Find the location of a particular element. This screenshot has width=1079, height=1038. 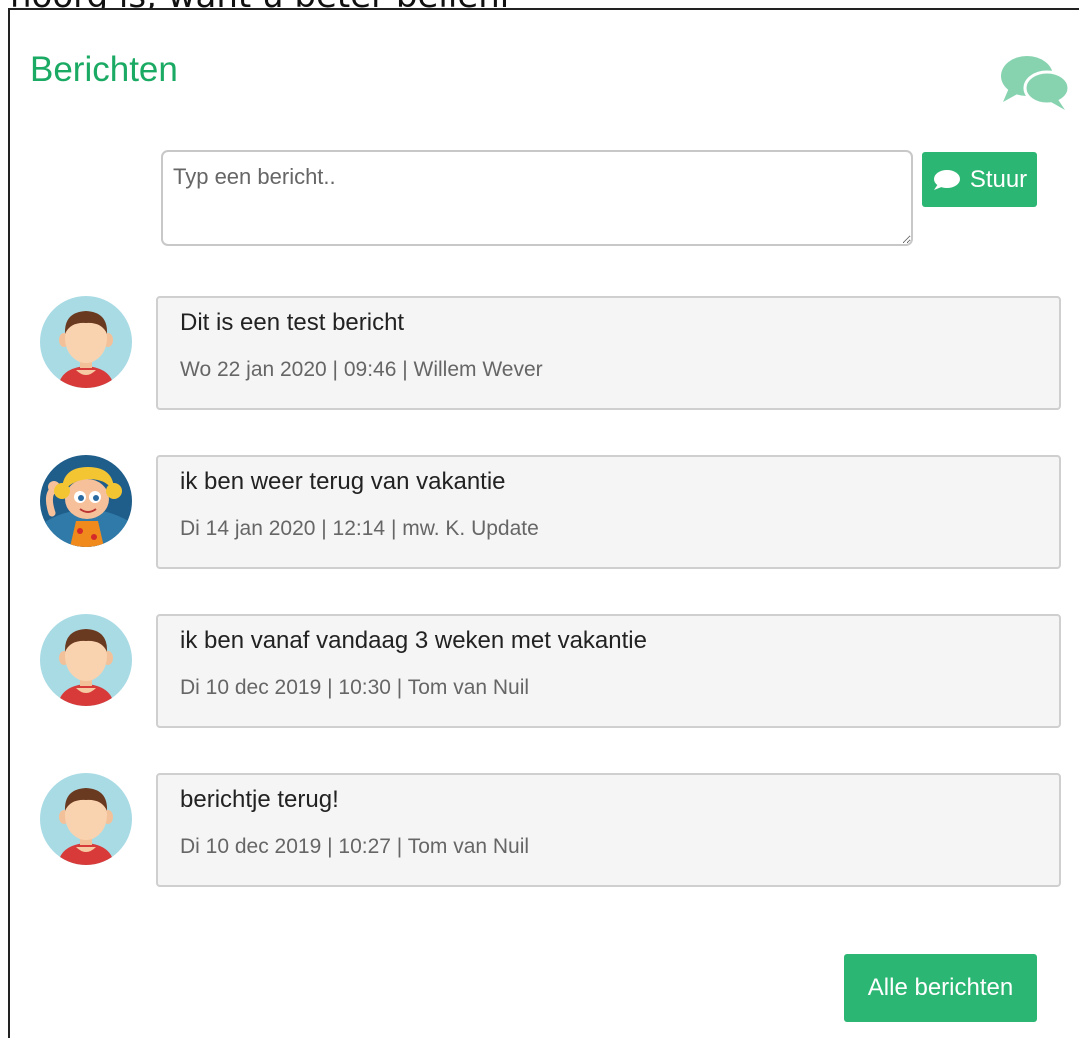

message-text: berichtje terug! is located at coordinates (259, 799).